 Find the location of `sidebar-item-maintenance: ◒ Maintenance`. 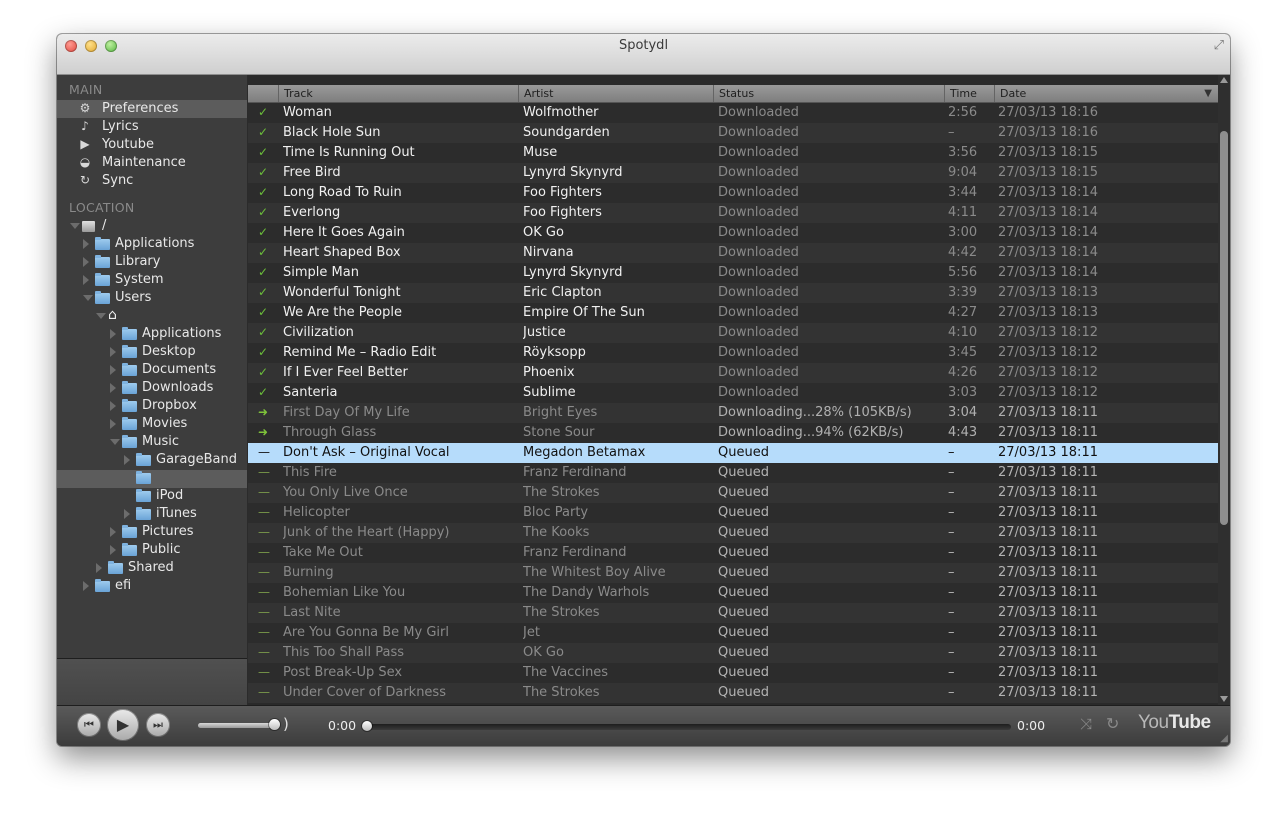

sidebar-item-maintenance: ◒ Maintenance is located at coordinates (152, 163).